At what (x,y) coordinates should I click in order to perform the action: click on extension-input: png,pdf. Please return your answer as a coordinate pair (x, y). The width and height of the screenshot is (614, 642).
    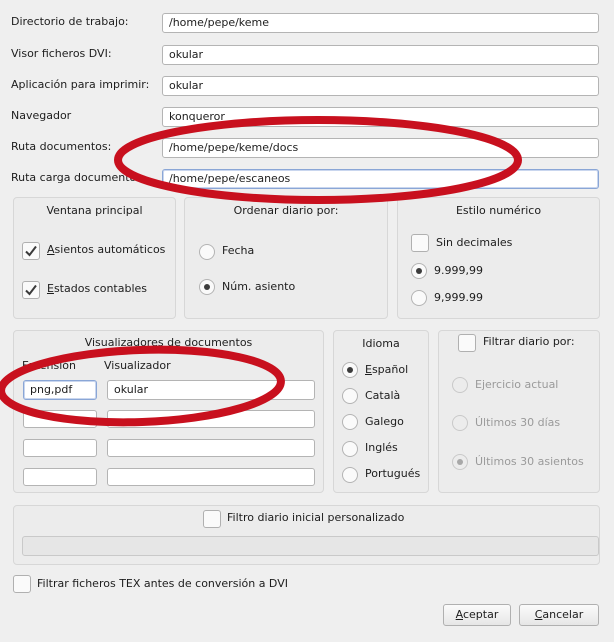
    Looking at the image, I should click on (60, 390).